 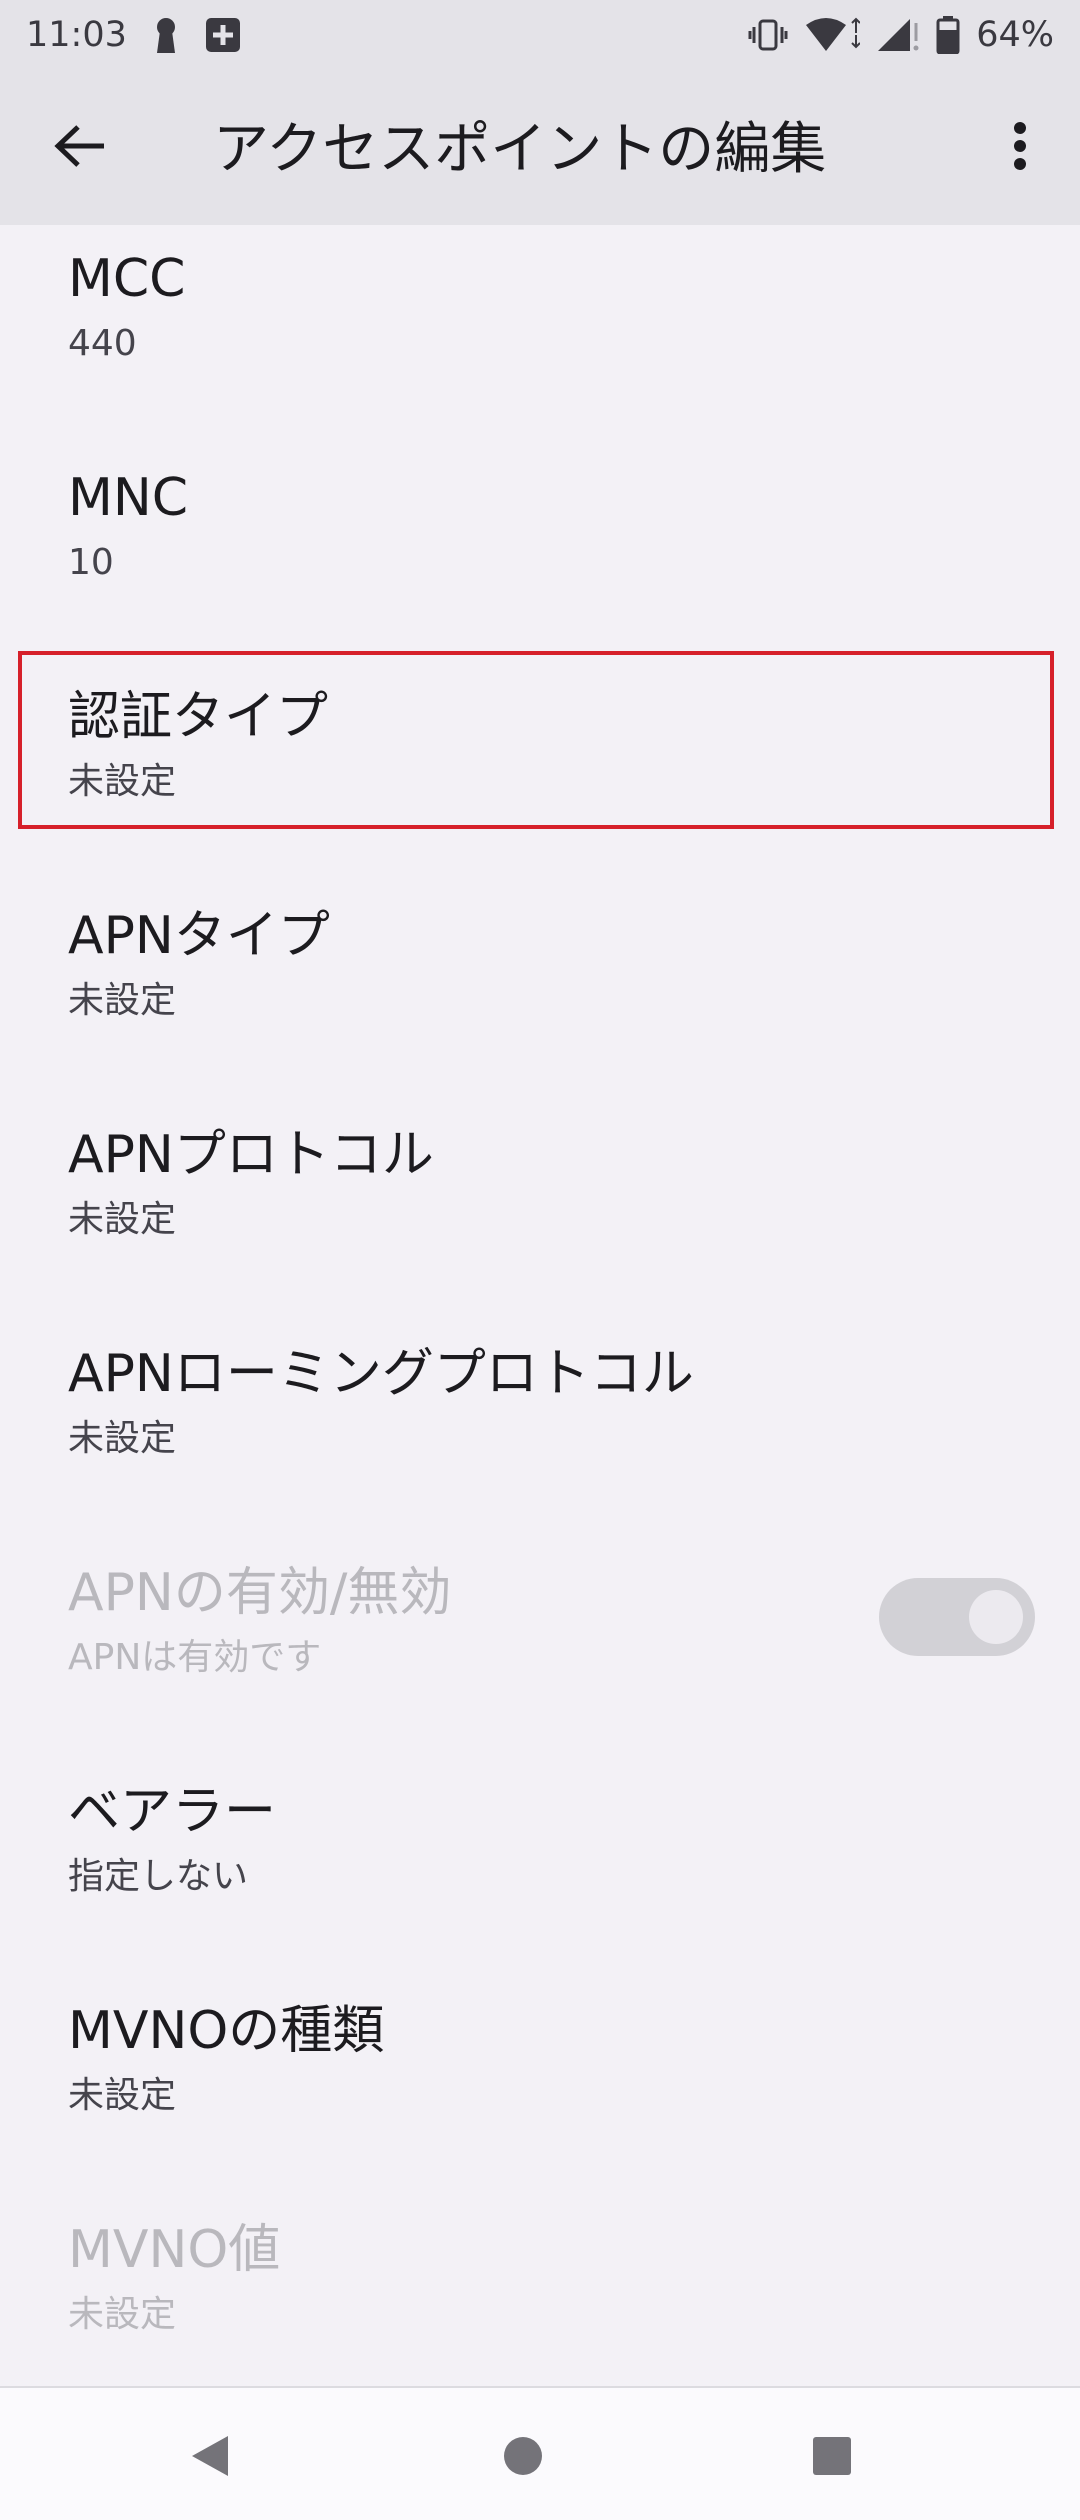 I want to click on navigation-bar, so click(x=540, y=2453).